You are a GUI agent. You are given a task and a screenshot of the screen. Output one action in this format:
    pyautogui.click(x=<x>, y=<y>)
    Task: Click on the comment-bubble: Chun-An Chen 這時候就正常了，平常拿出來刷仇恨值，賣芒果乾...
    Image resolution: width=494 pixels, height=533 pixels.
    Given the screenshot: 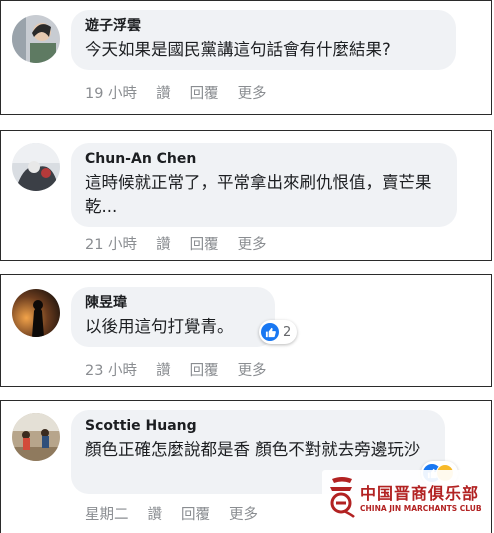 What is the action you would take?
    pyautogui.click(x=264, y=185)
    